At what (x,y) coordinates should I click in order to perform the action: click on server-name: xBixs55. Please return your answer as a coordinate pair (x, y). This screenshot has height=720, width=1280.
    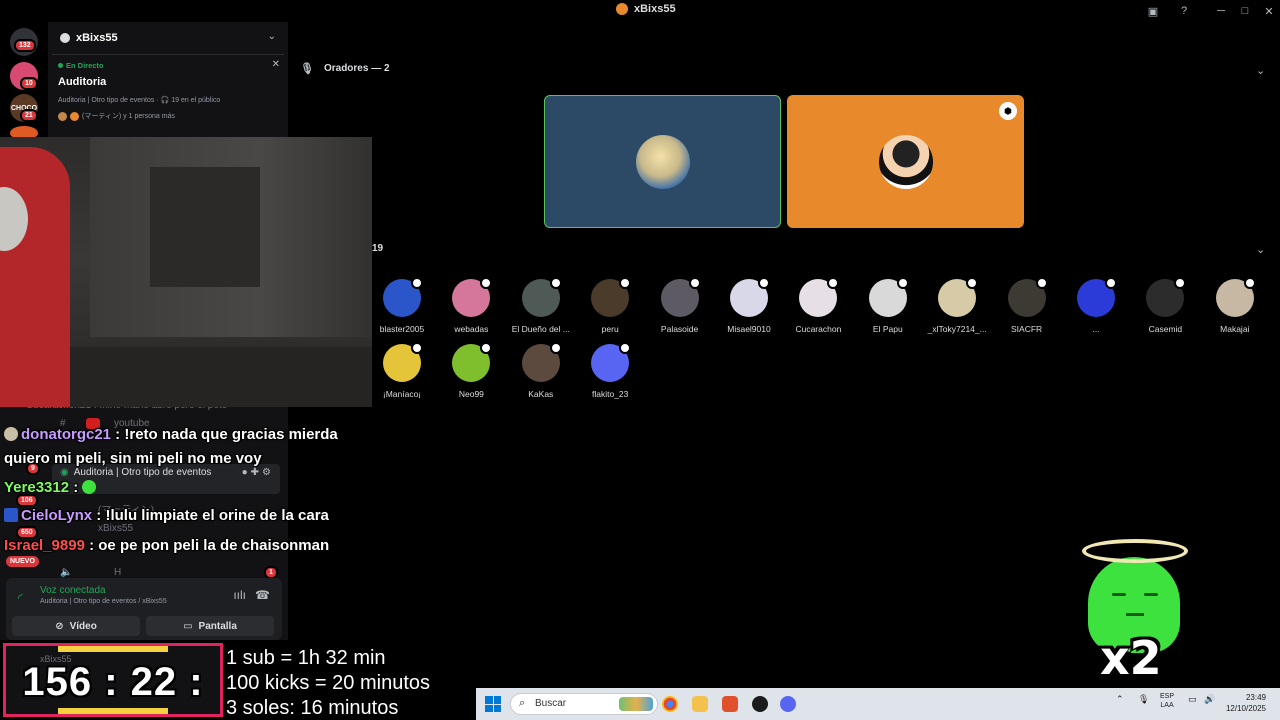
    Looking at the image, I should click on (89, 38).